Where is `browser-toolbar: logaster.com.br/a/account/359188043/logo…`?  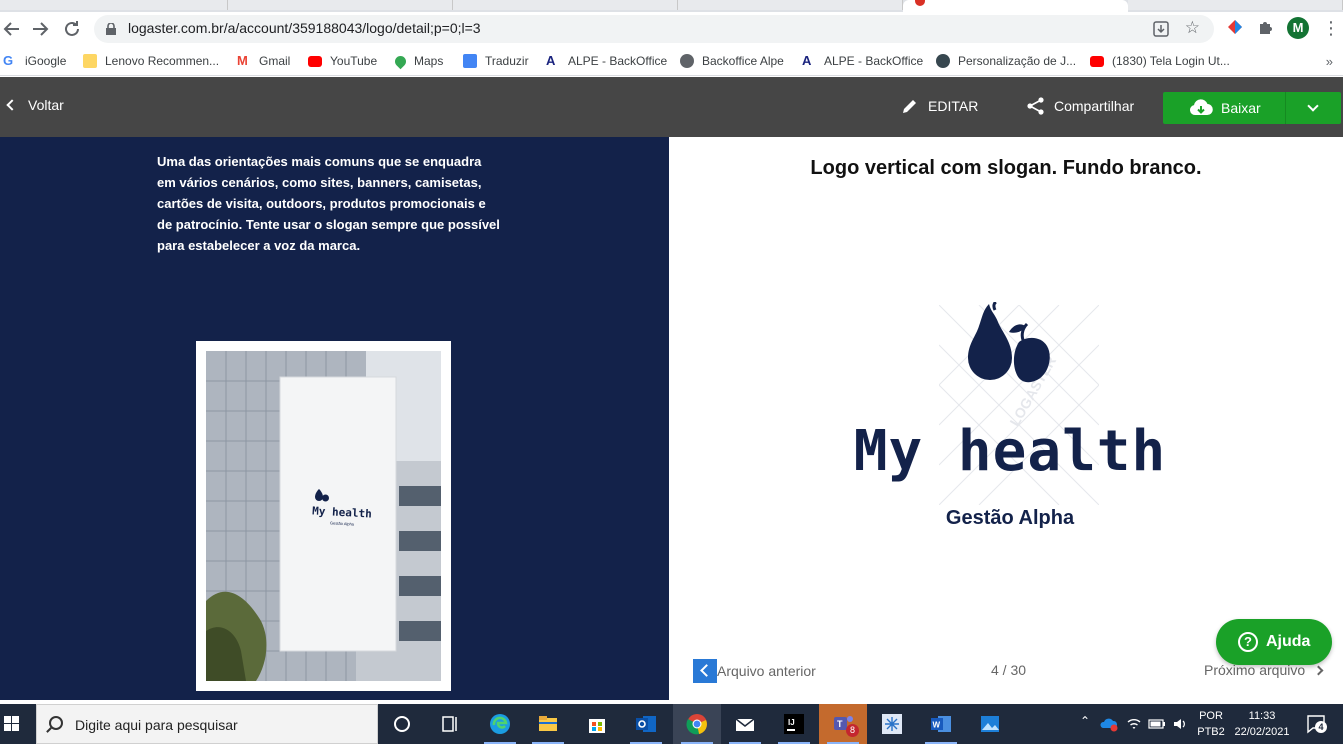
browser-toolbar: logaster.com.br/a/account/359188043/logo… is located at coordinates (671, 29).